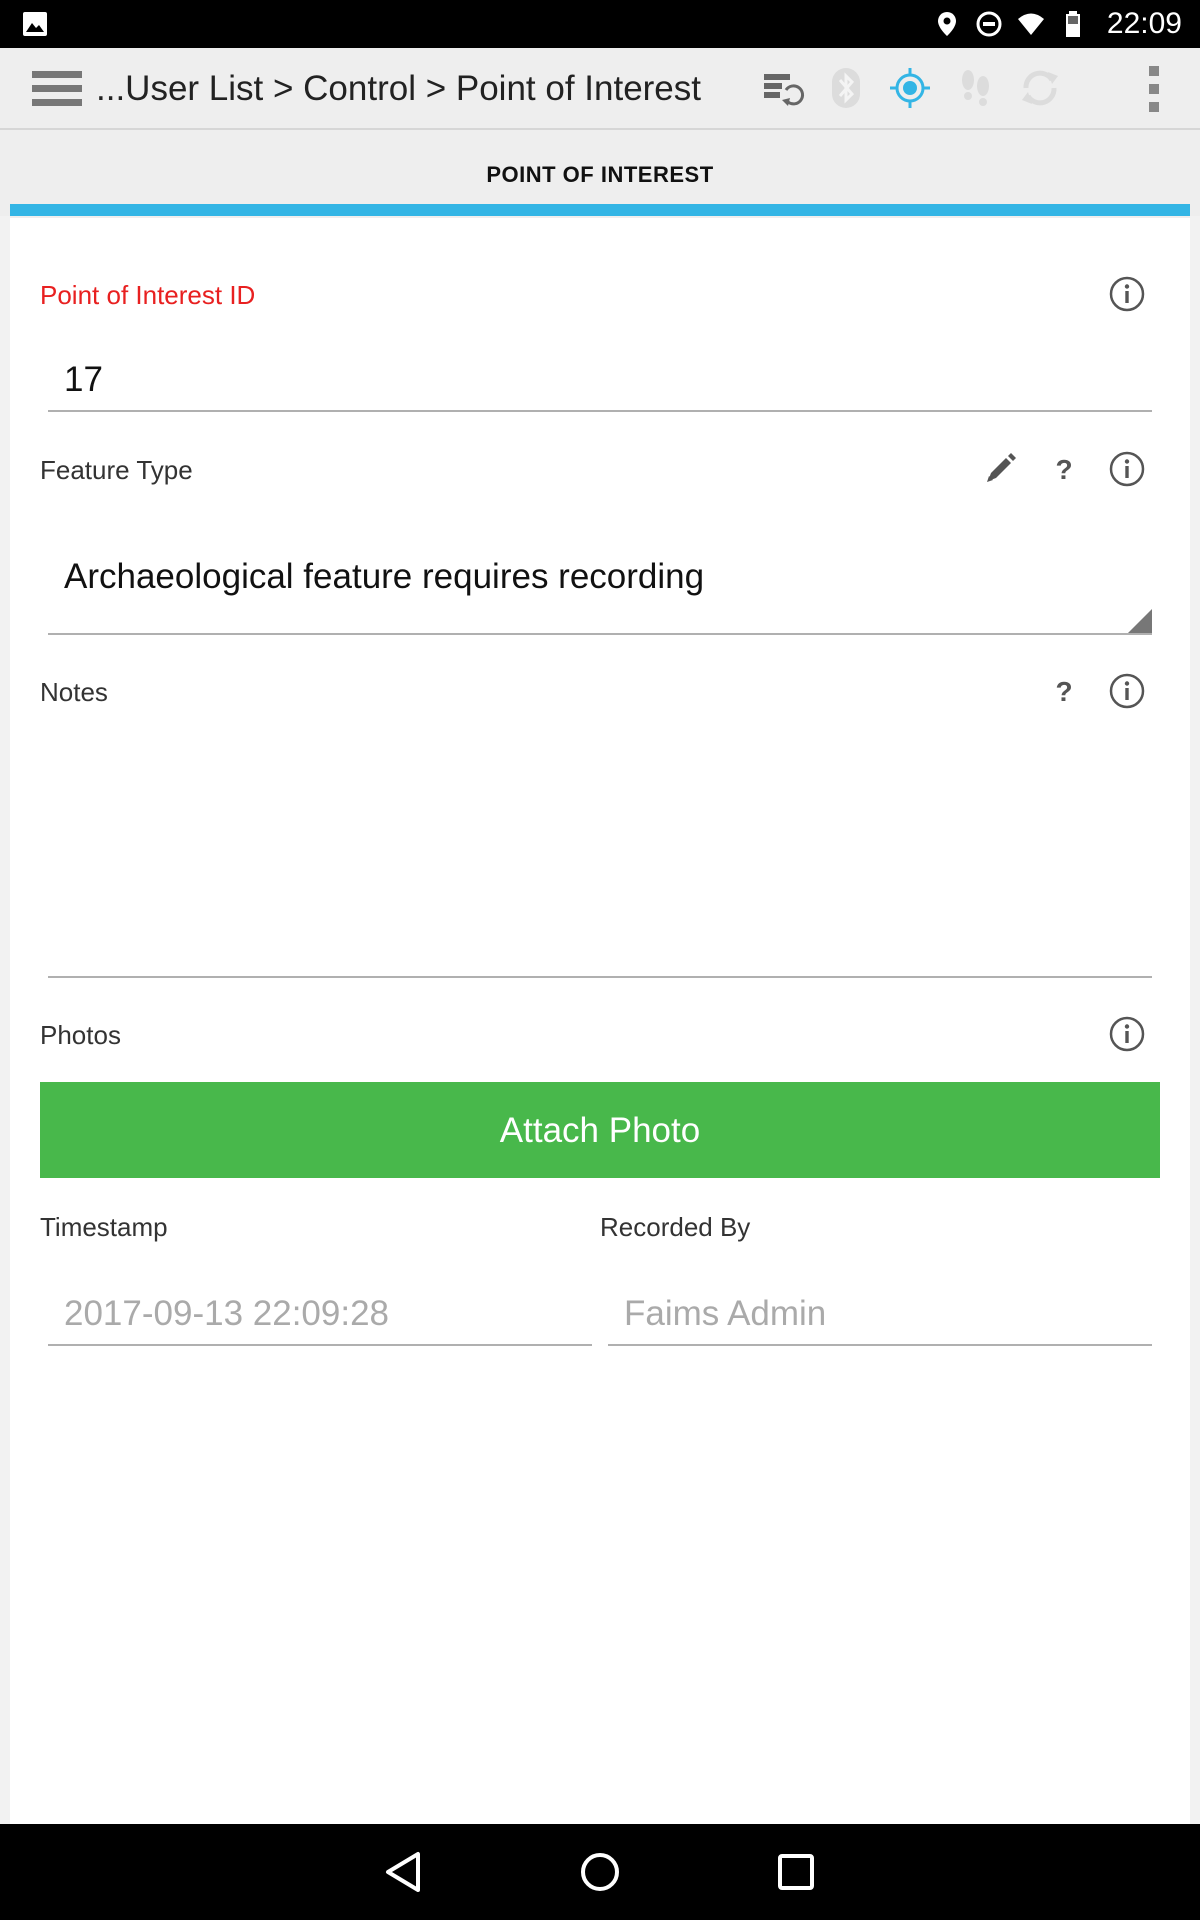 The image size is (1200, 1920). I want to click on dropdown-arrow-icon, so click(1140, 621).